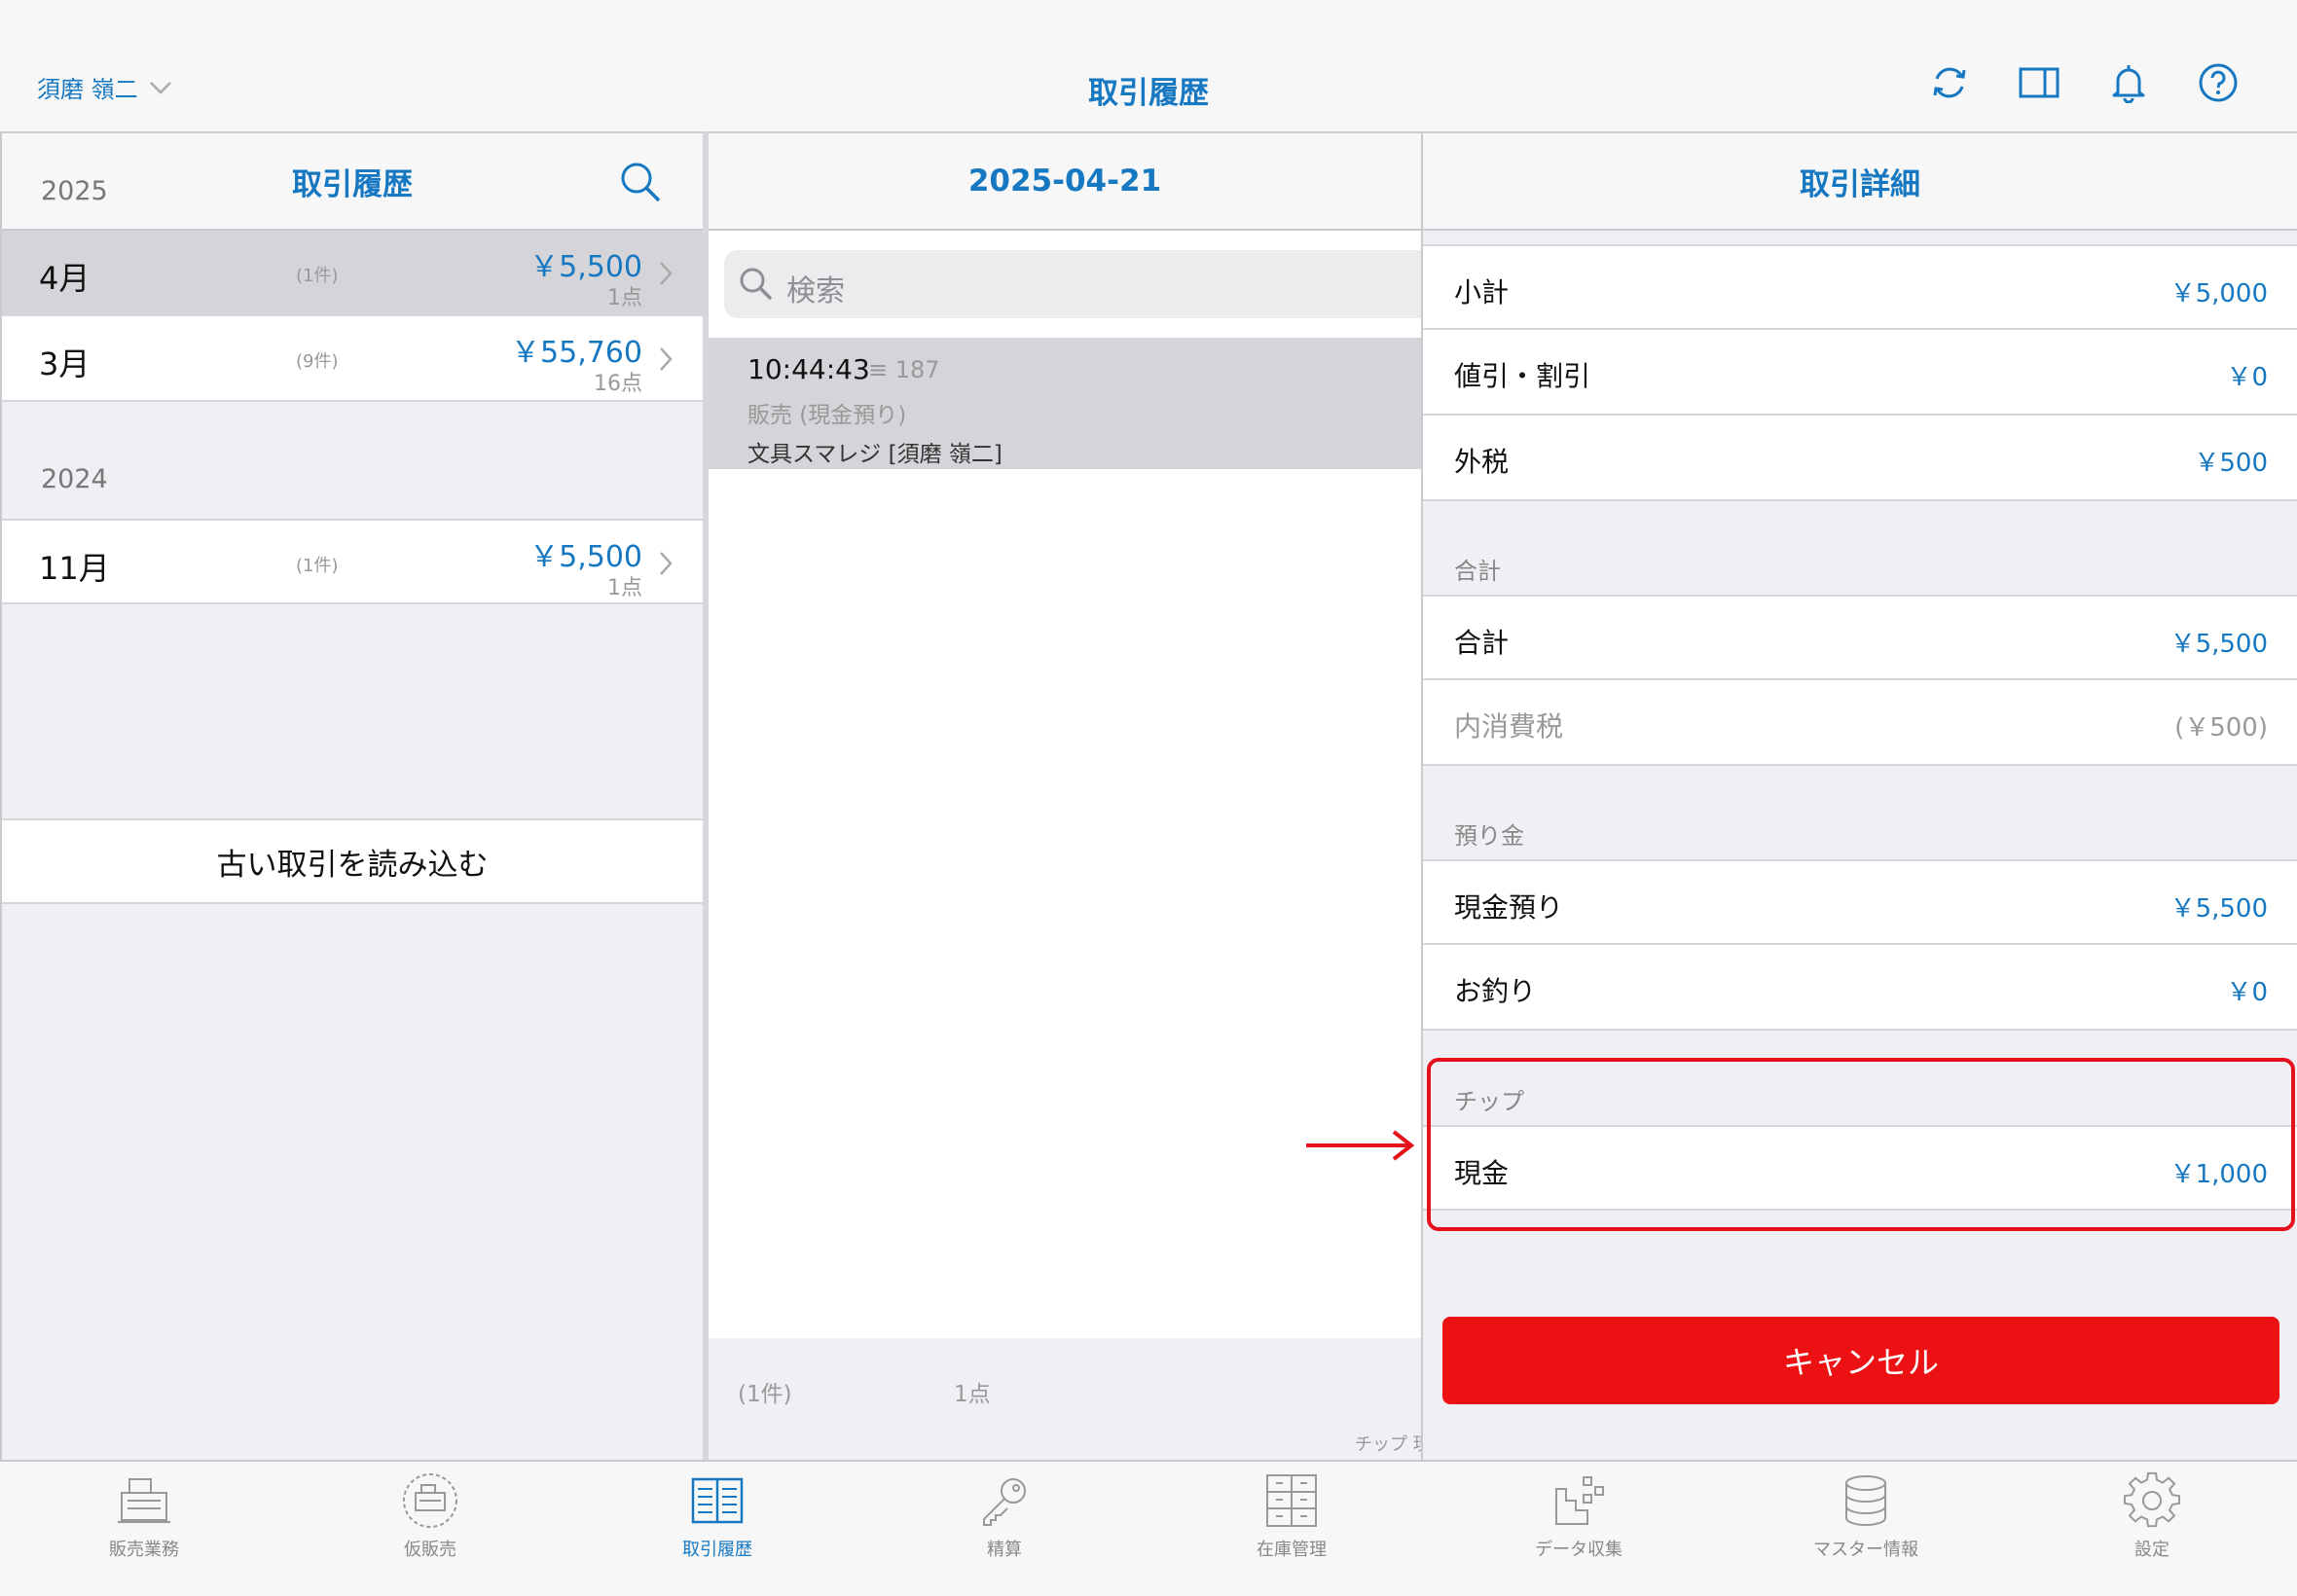 This screenshot has width=2297, height=1596. I want to click on transaction-summary-footer: (1件) 1点 チップ 現, so click(1070, 1400).